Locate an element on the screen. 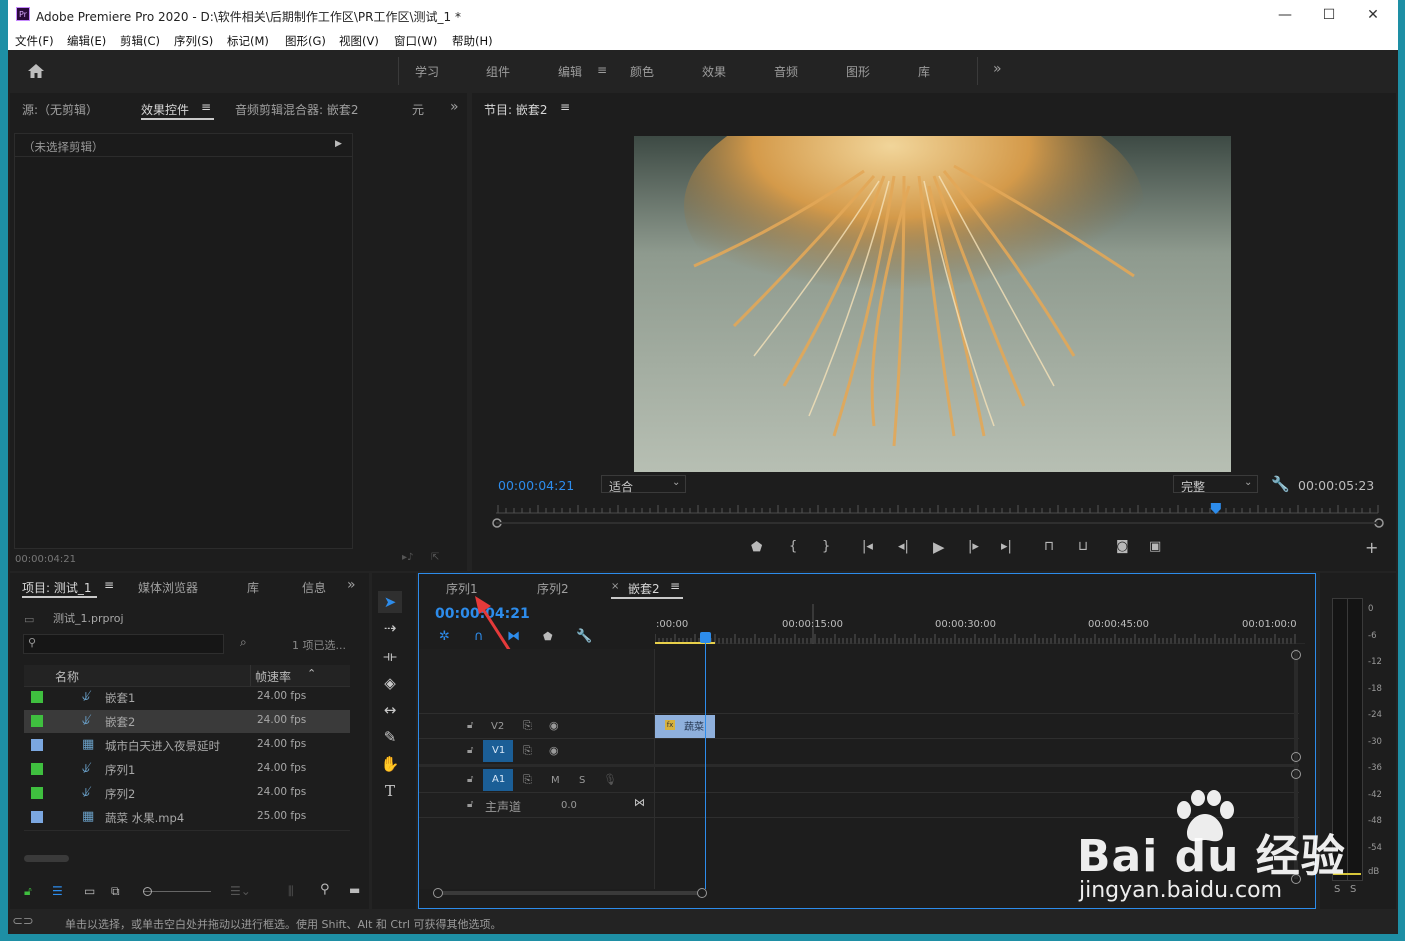 The height and width of the screenshot is (941, 1405). tab-source: 源:（无剪辑） is located at coordinates (60, 109).